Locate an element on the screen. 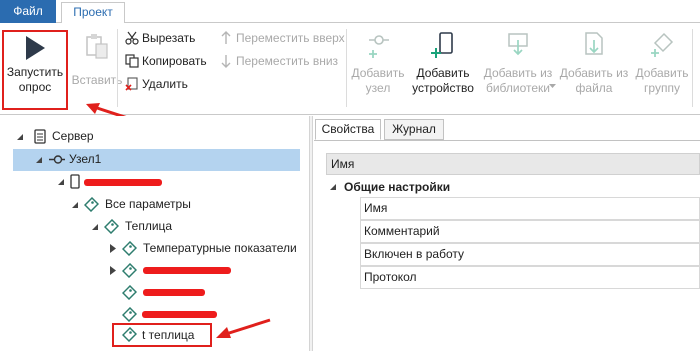 This screenshot has height=351, width=700. property-group-general: Общие настройки is located at coordinates (513, 187).